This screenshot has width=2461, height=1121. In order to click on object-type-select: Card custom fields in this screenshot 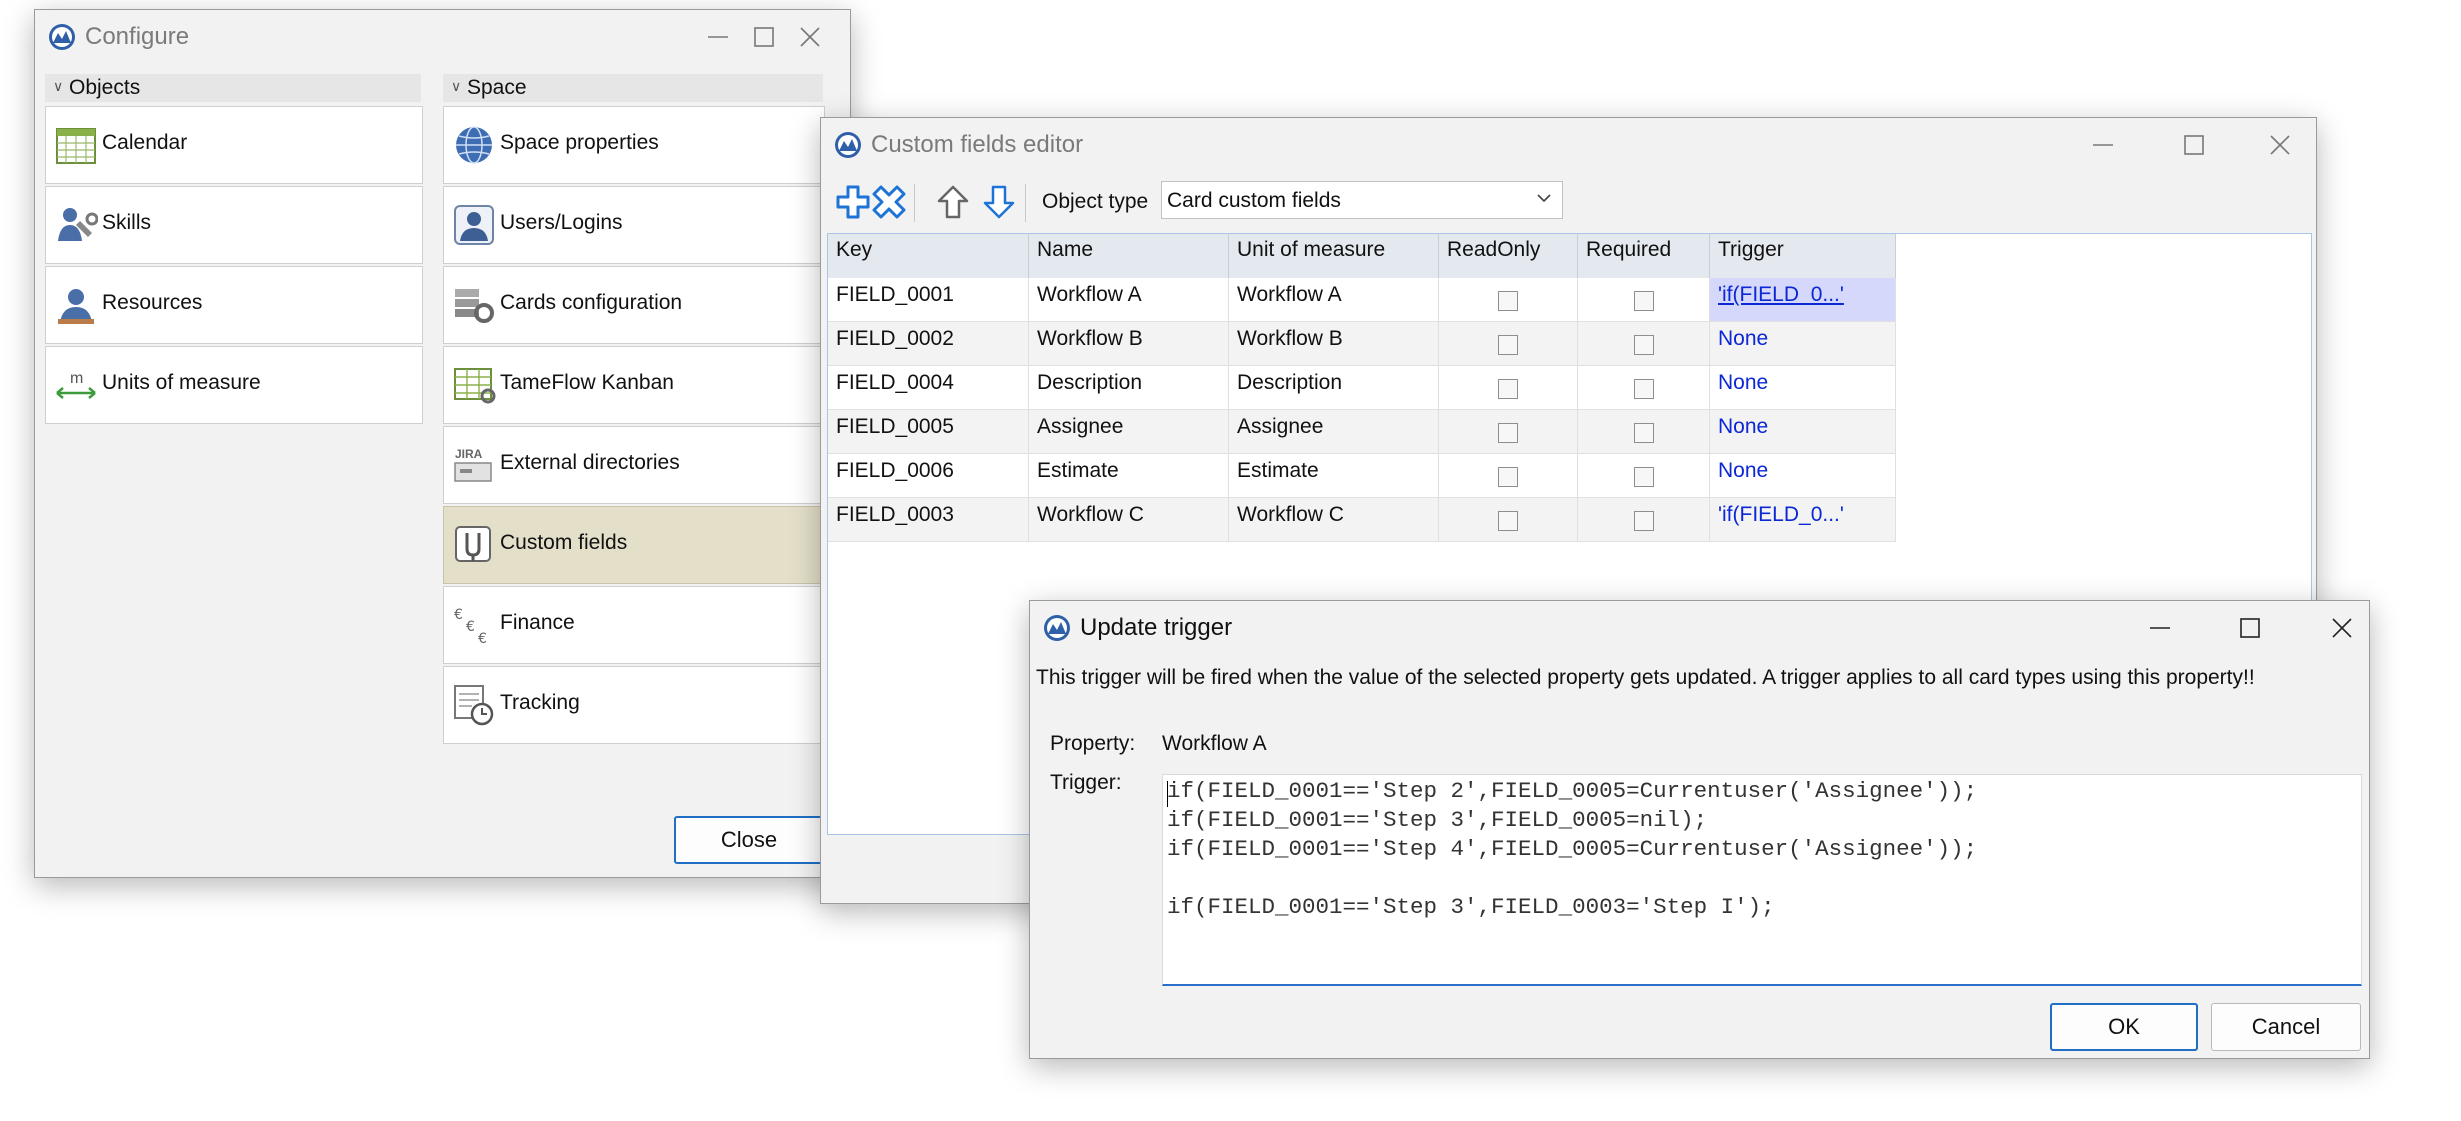, I will do `click(1362, 200)`.